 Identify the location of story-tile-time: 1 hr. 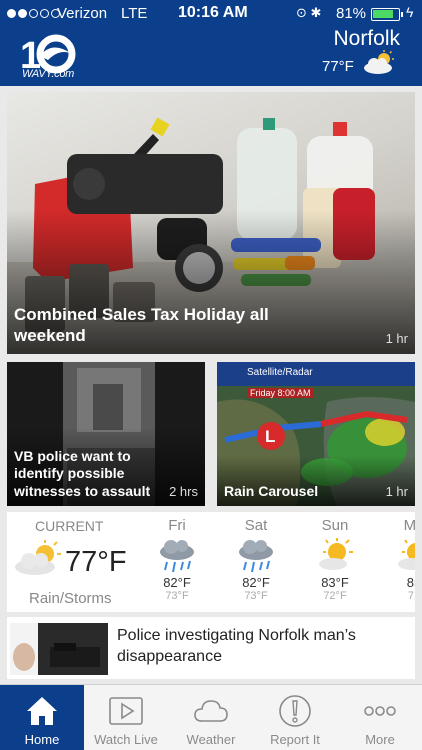
(396, 491).